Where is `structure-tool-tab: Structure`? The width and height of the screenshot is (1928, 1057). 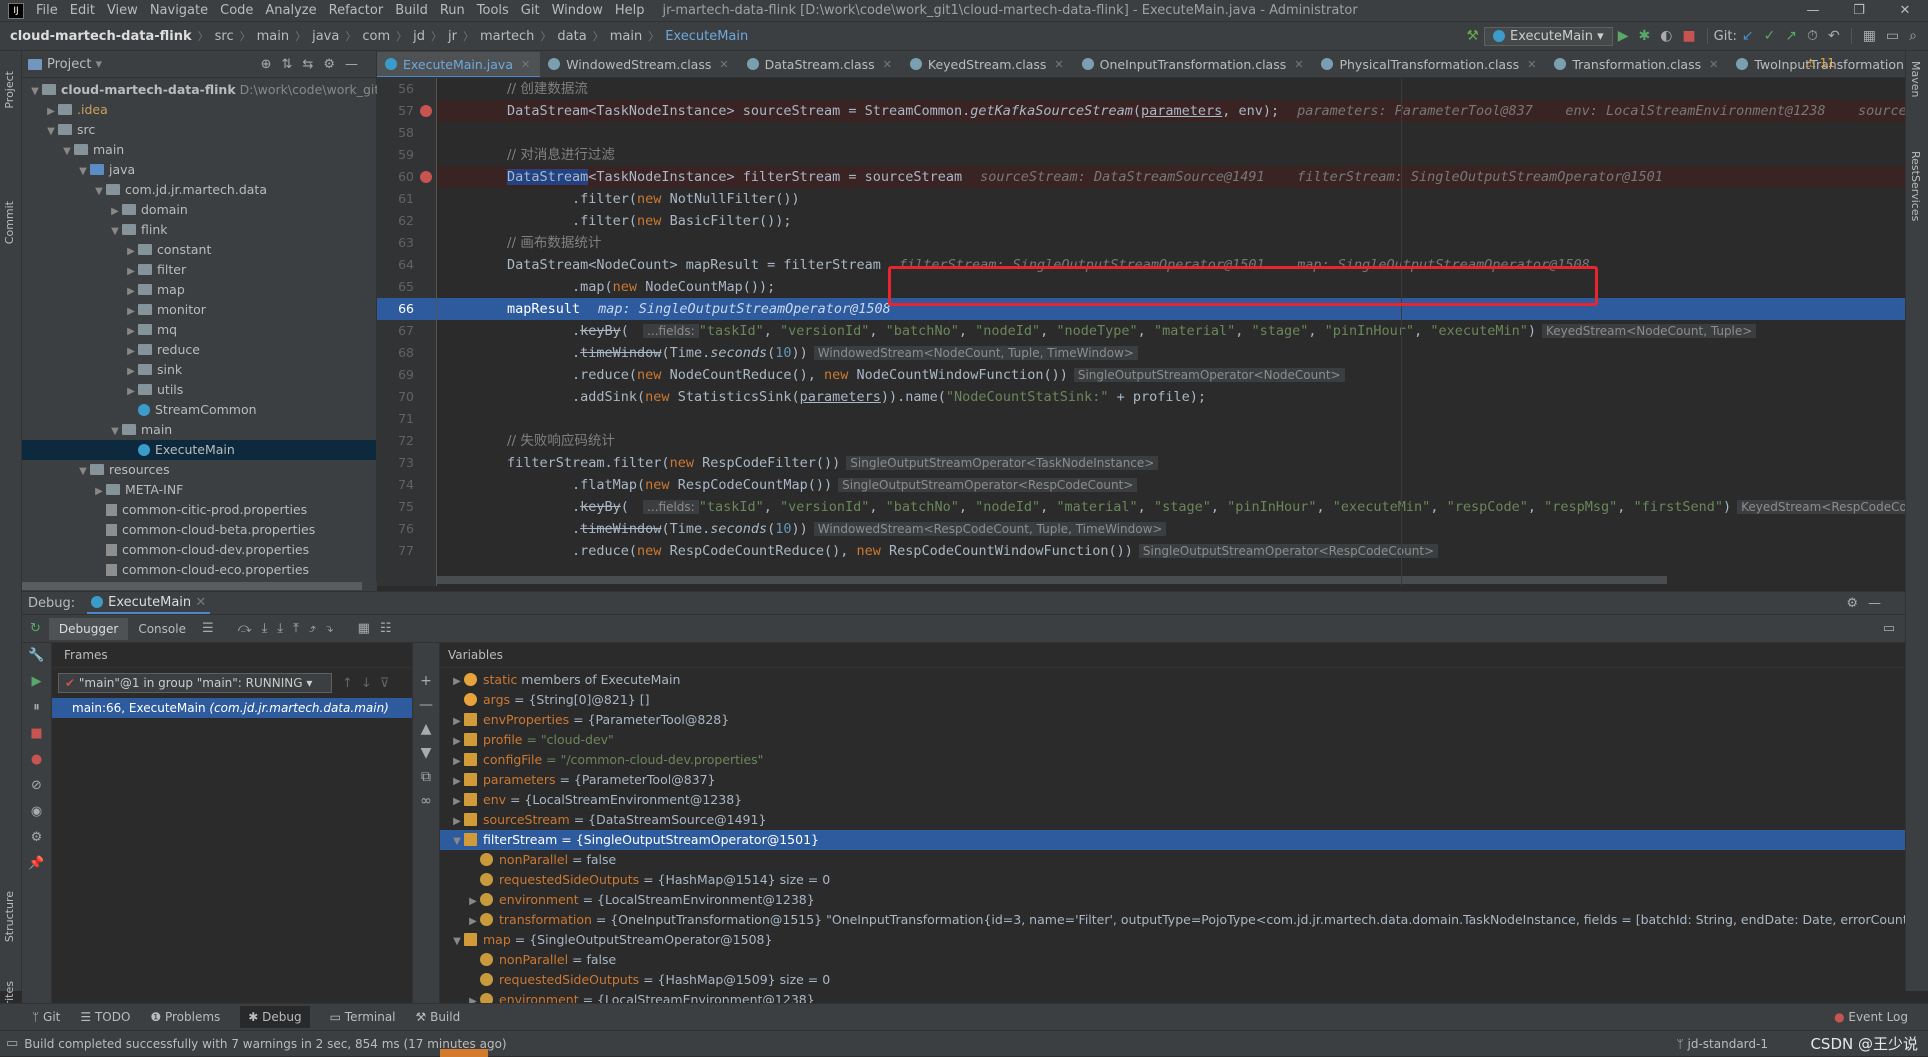 structure-tool-tab: Structure is located at coordinates (9, 916).